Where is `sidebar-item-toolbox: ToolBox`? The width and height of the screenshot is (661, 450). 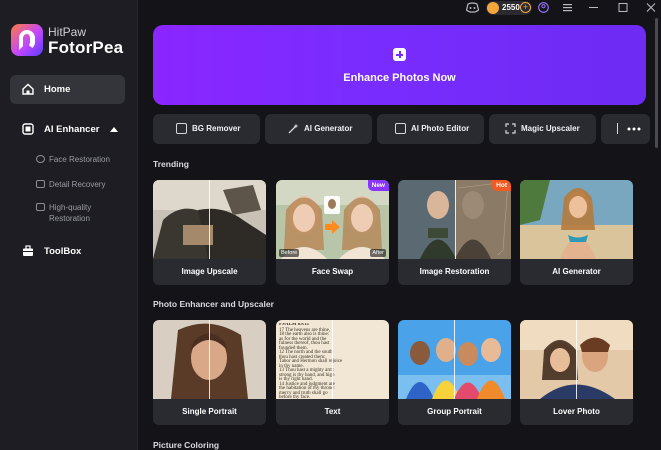 sidebar-item-toolbox: ToolBox is located at coordinates (67, 251).